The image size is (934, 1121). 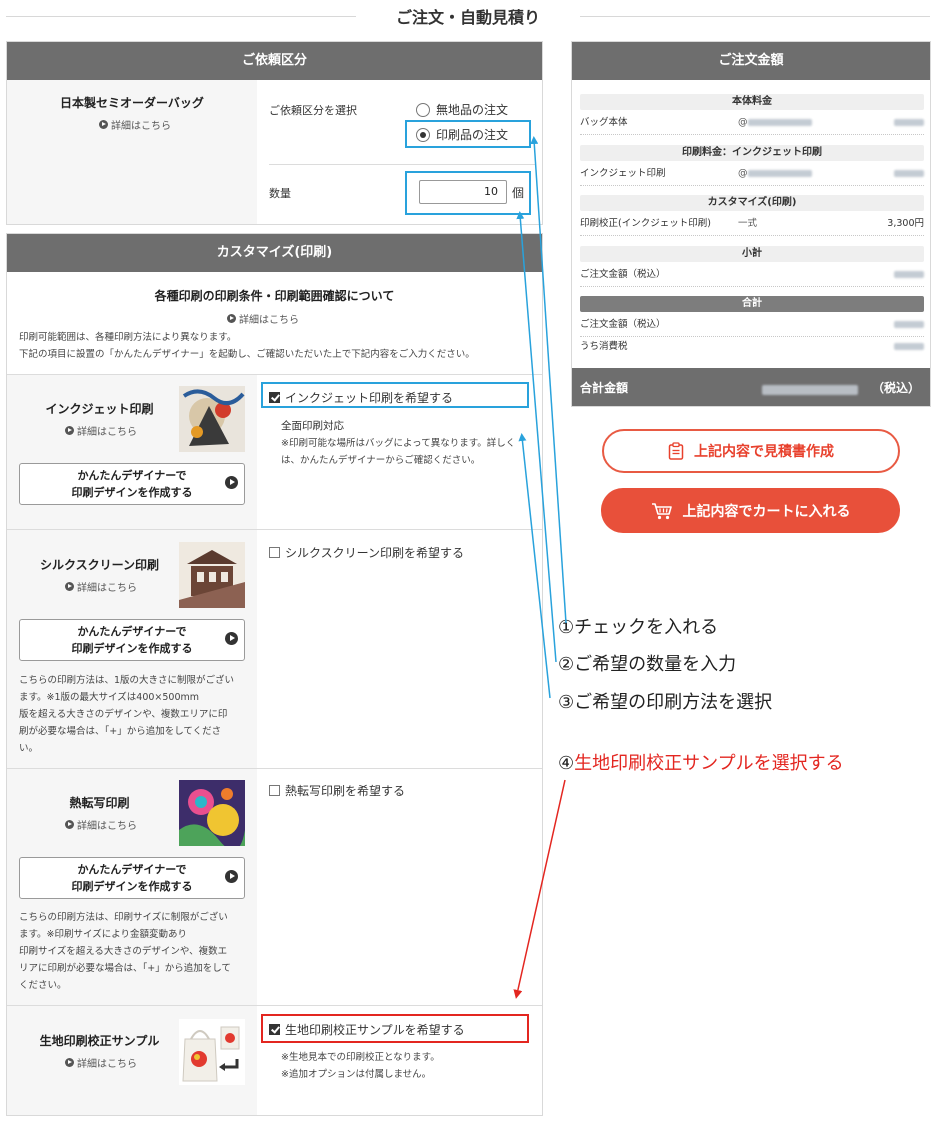 I want to click on red-arrow, so click(x=539, y=889).